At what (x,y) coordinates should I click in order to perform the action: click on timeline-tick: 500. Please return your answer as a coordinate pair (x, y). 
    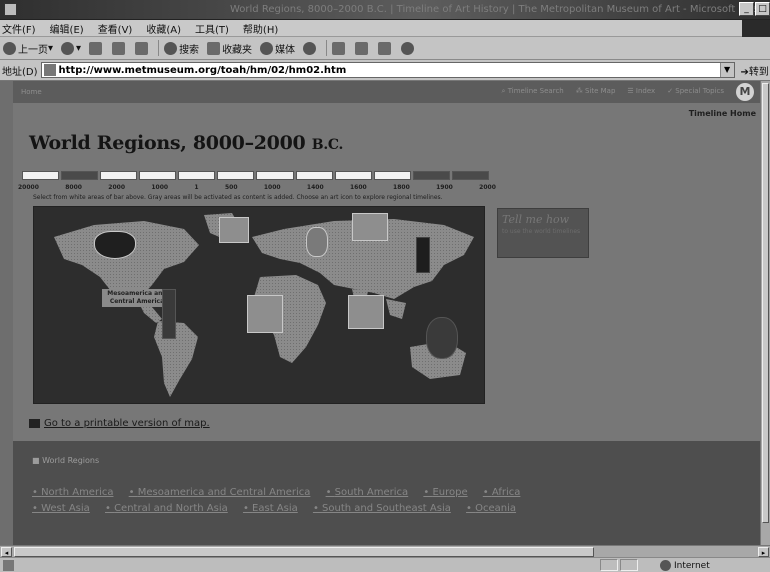
    Looking at the image, I should click on (231, 187).